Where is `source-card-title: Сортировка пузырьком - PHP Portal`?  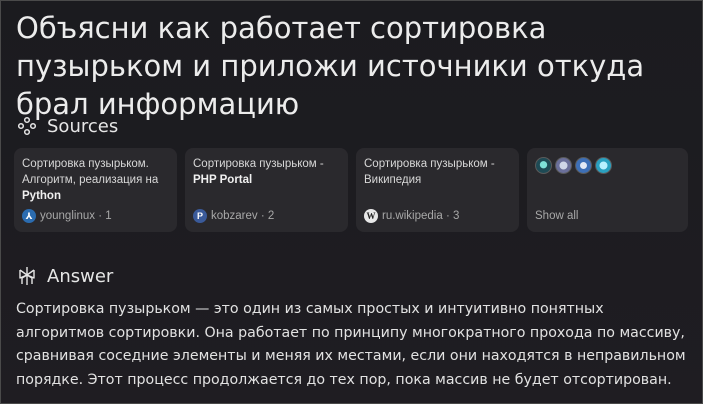 source-card-title: Сортировка пузырьком - PHP Portal is located at coordinates (258, 172).